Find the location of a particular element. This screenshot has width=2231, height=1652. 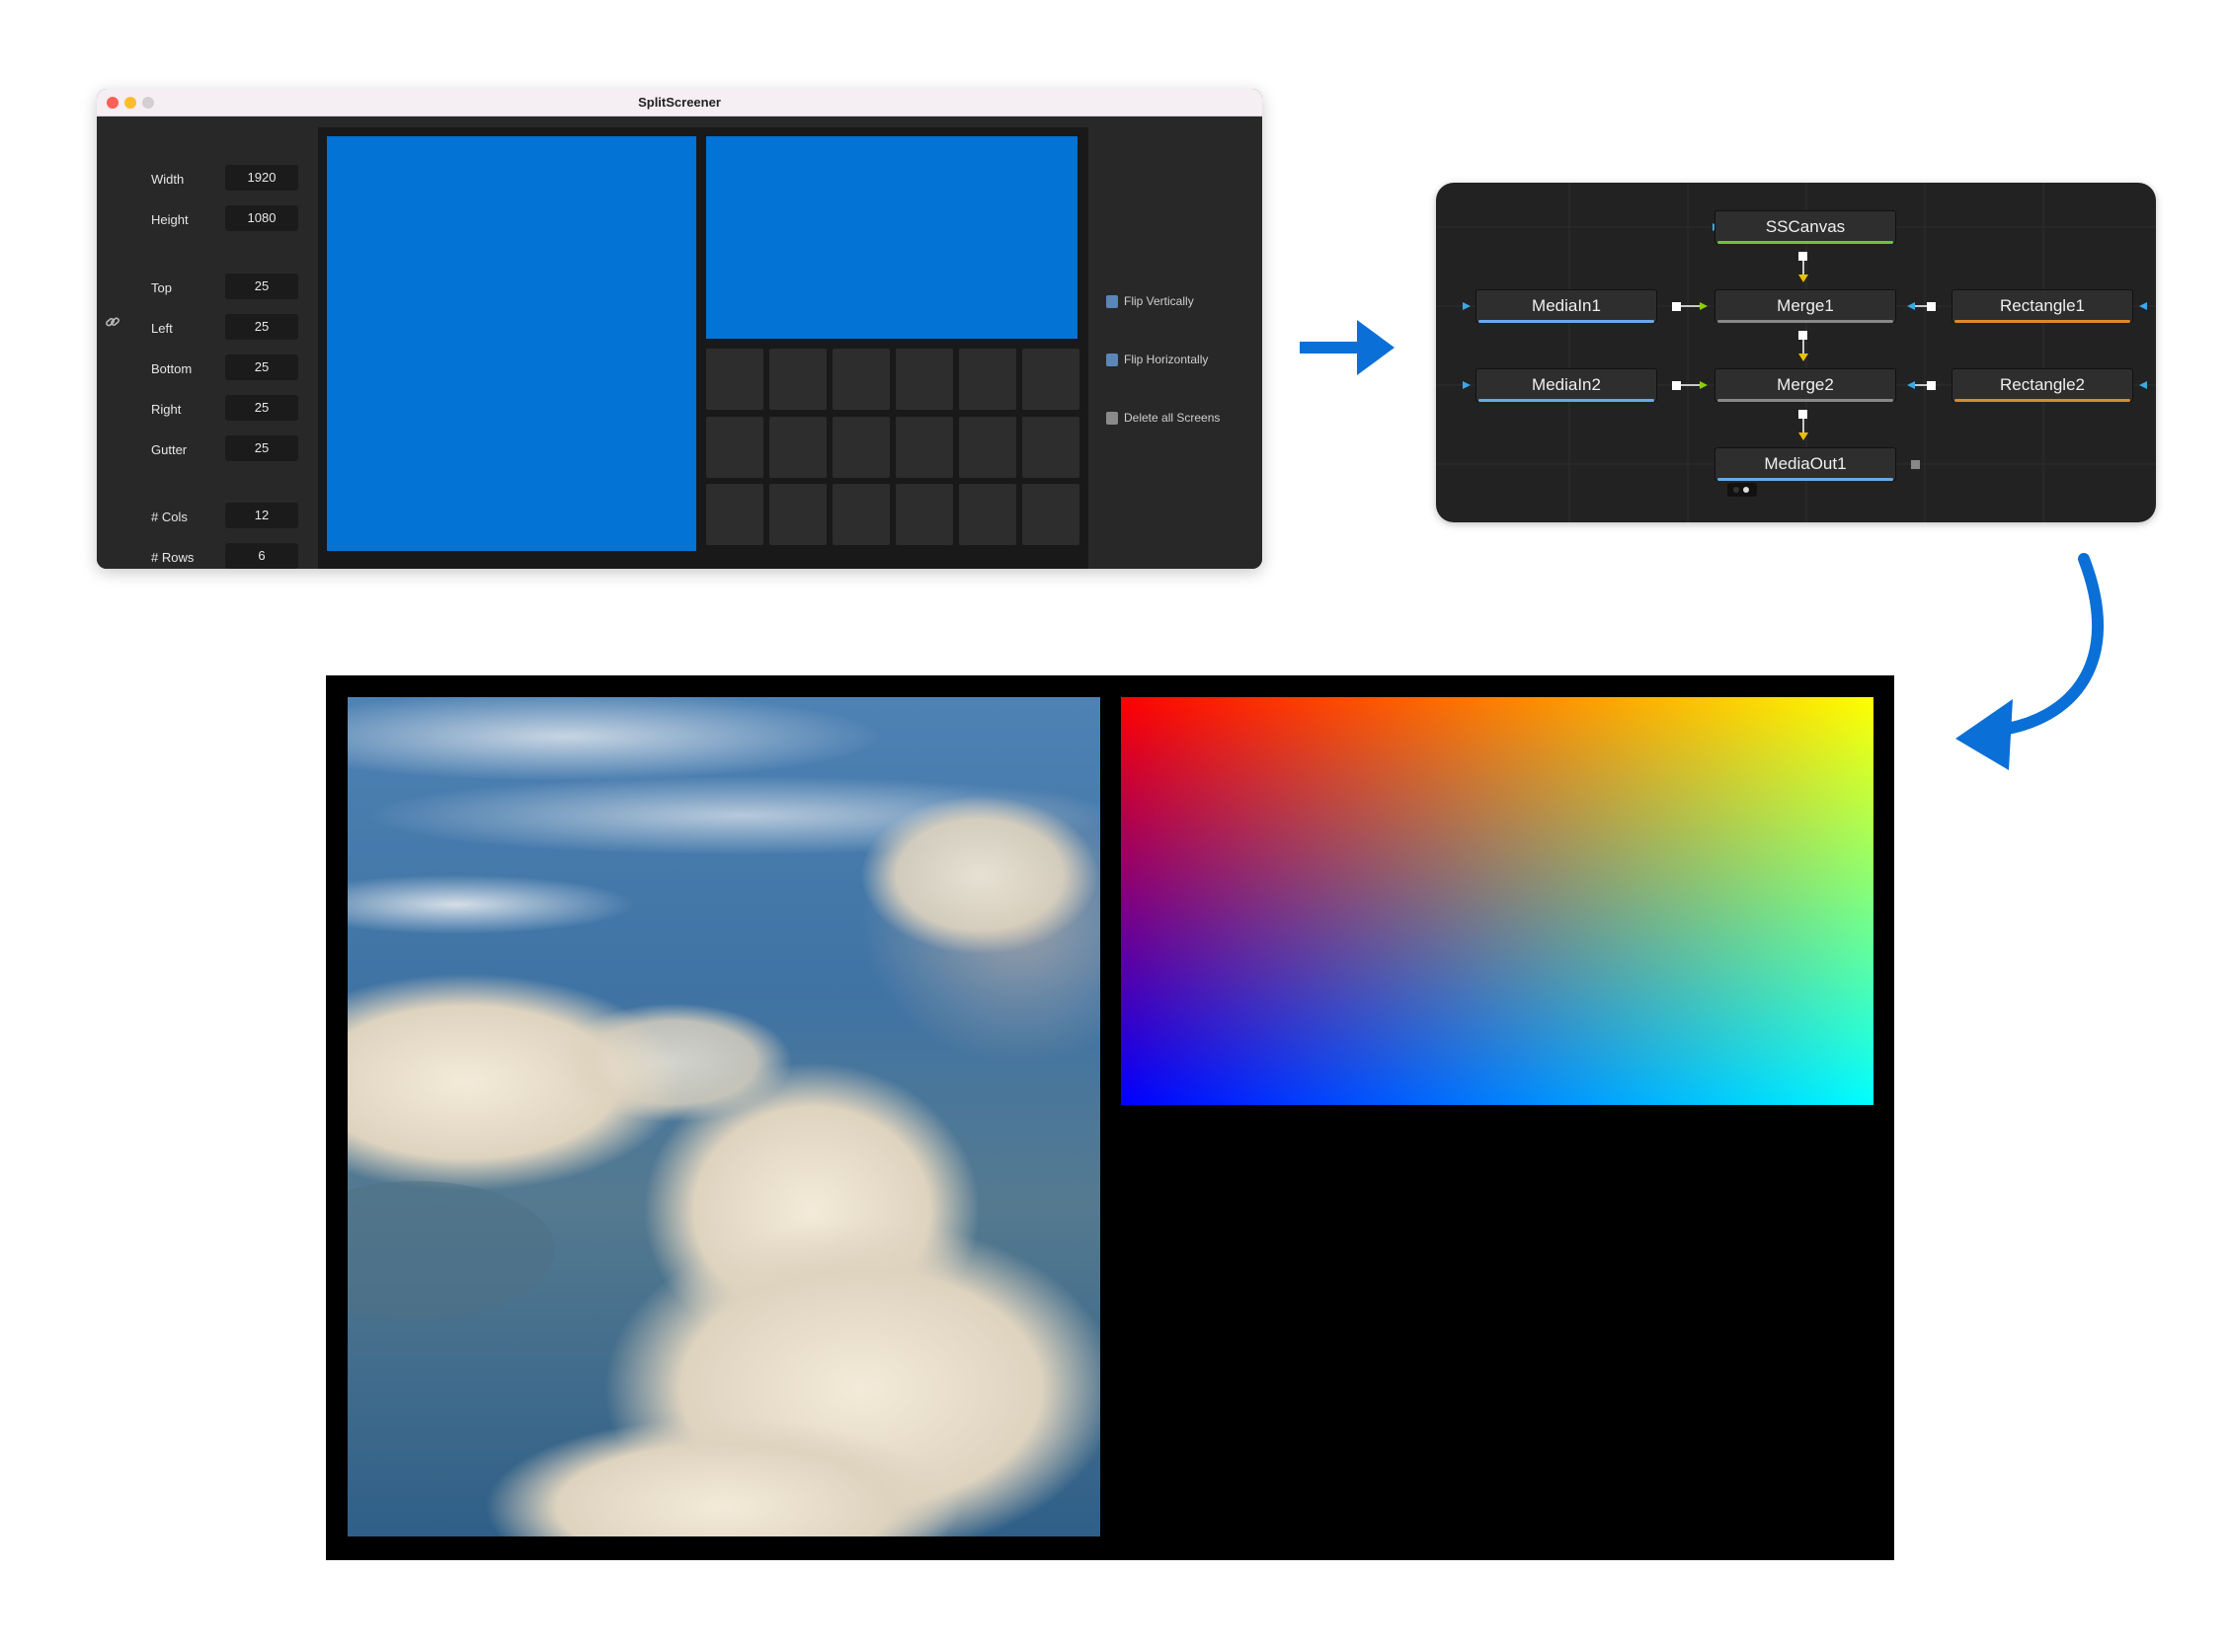

delete-all-screens-button: Delete all Screens is located at coordinates (1163, 418).